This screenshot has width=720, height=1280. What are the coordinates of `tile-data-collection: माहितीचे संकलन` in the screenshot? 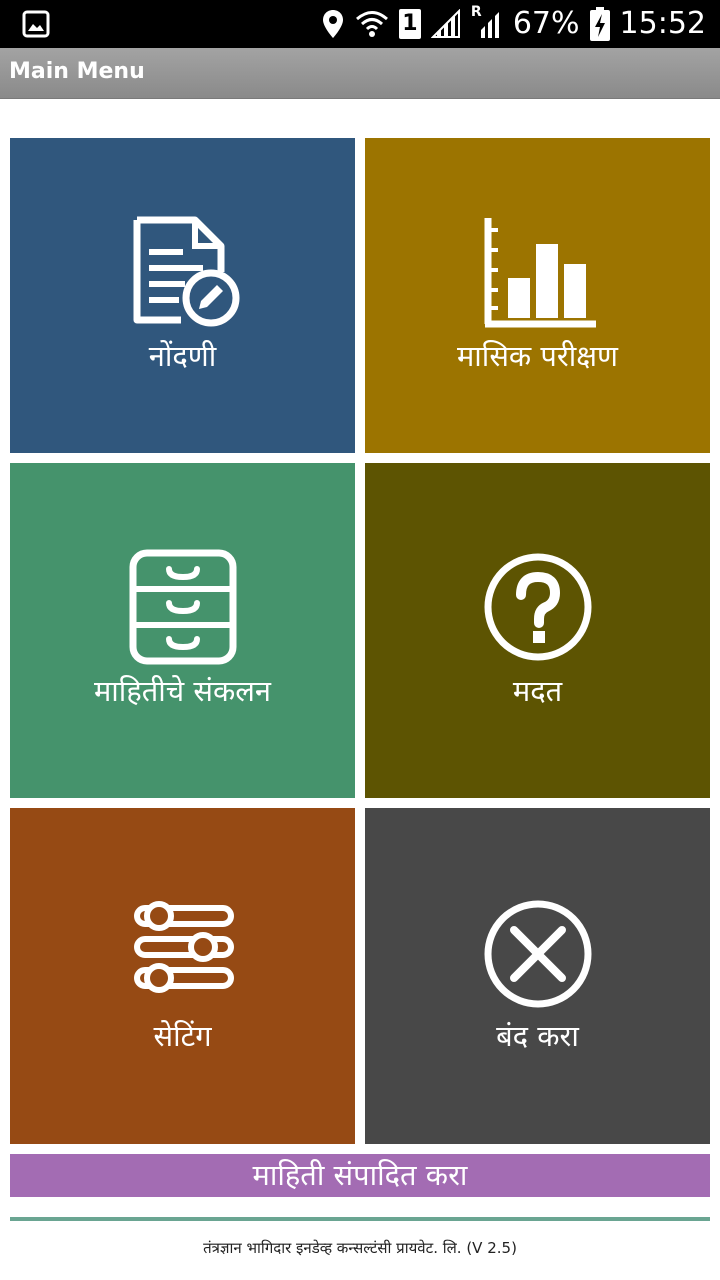 It's located at (182, 630).